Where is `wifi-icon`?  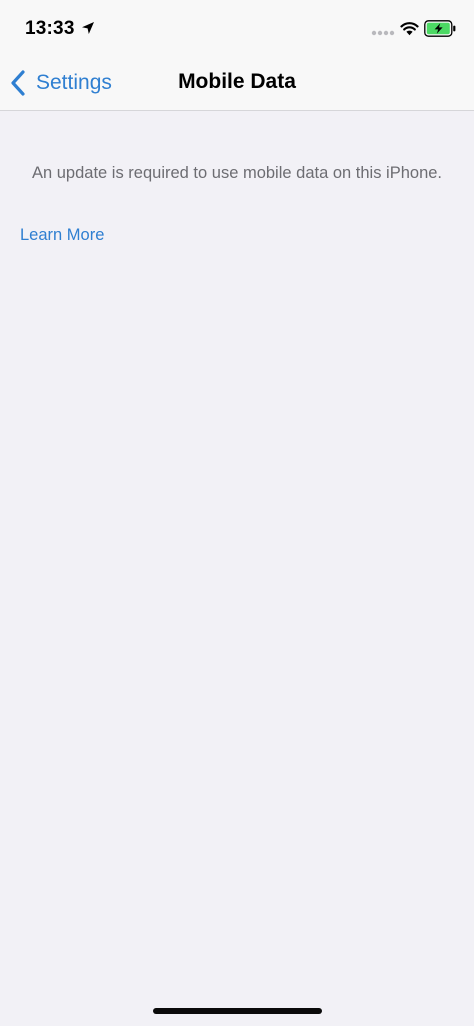
wifi-icon is located at coordinates (409, 29).